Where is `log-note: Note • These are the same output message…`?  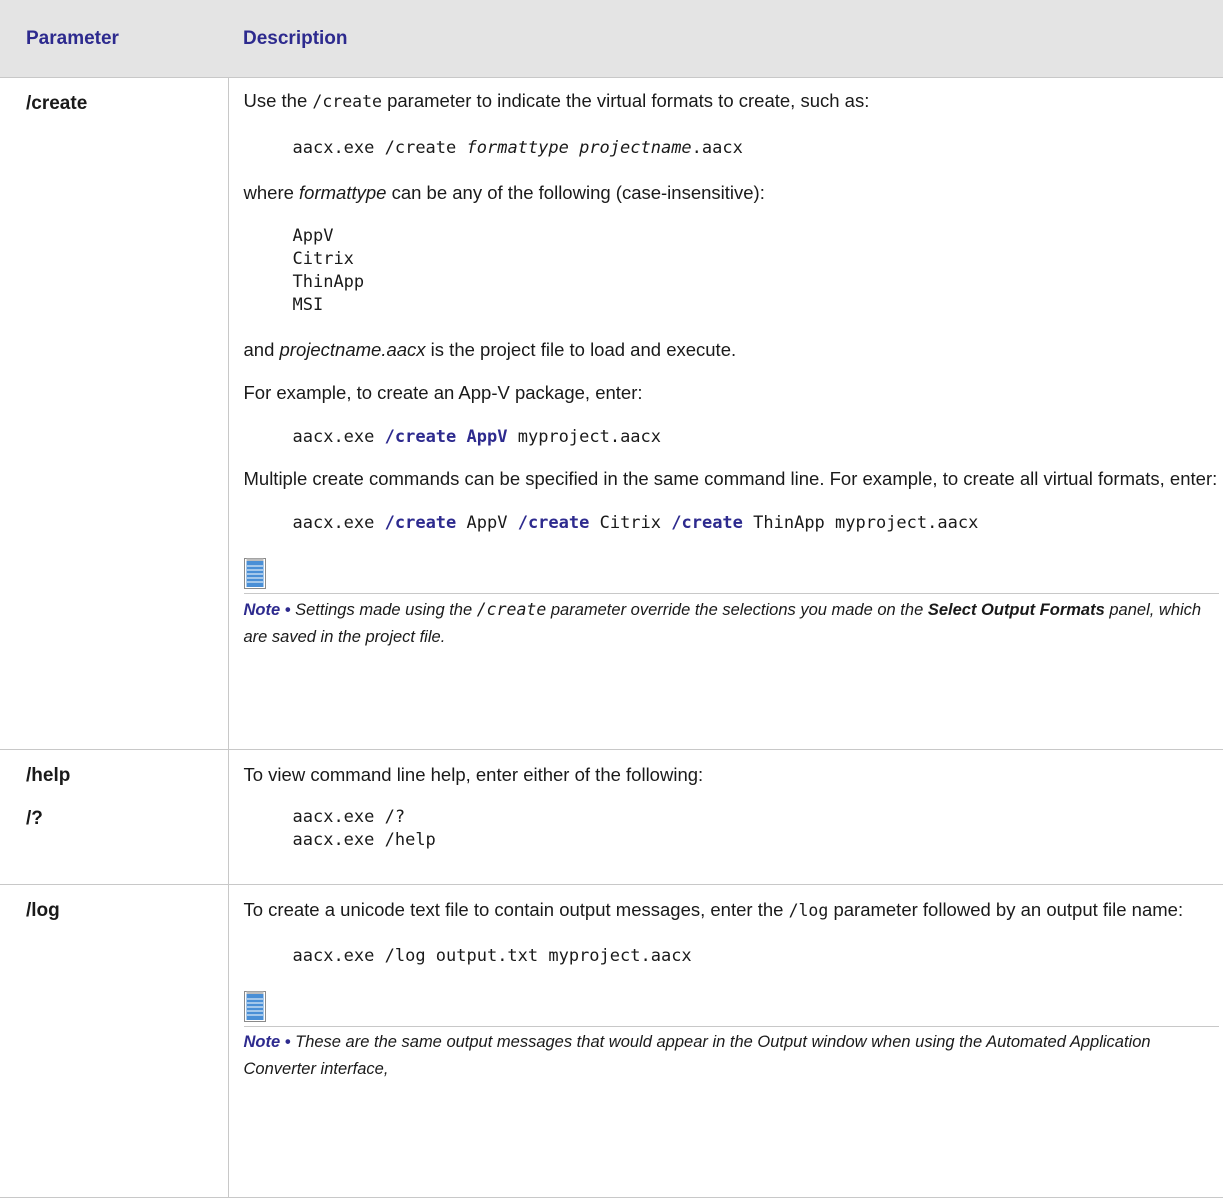 log-note: Note • These are the same output message… is located at coordinates (731, 1054).